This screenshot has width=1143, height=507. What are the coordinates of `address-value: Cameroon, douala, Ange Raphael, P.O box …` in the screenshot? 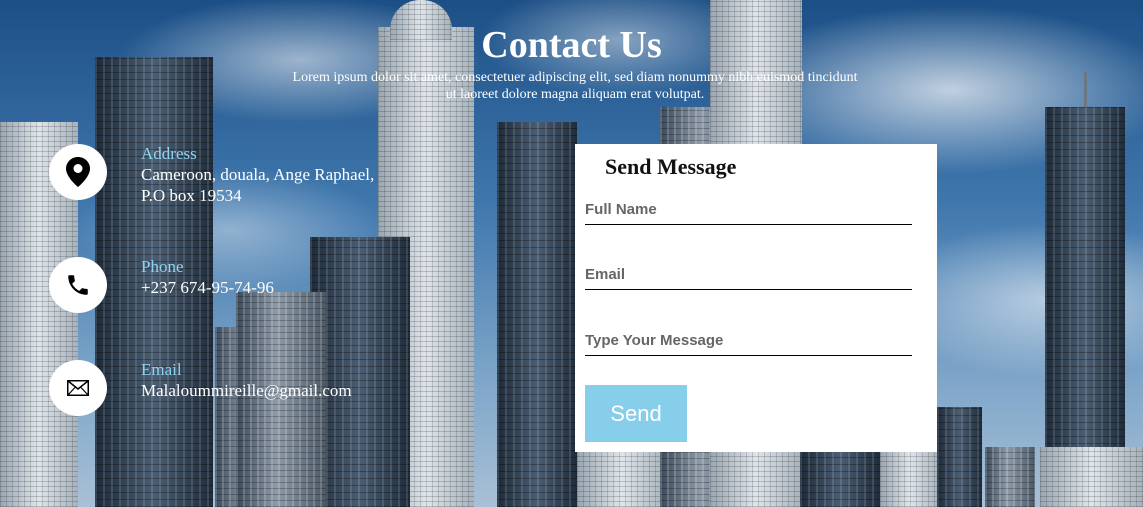 It's located at (258, 185).